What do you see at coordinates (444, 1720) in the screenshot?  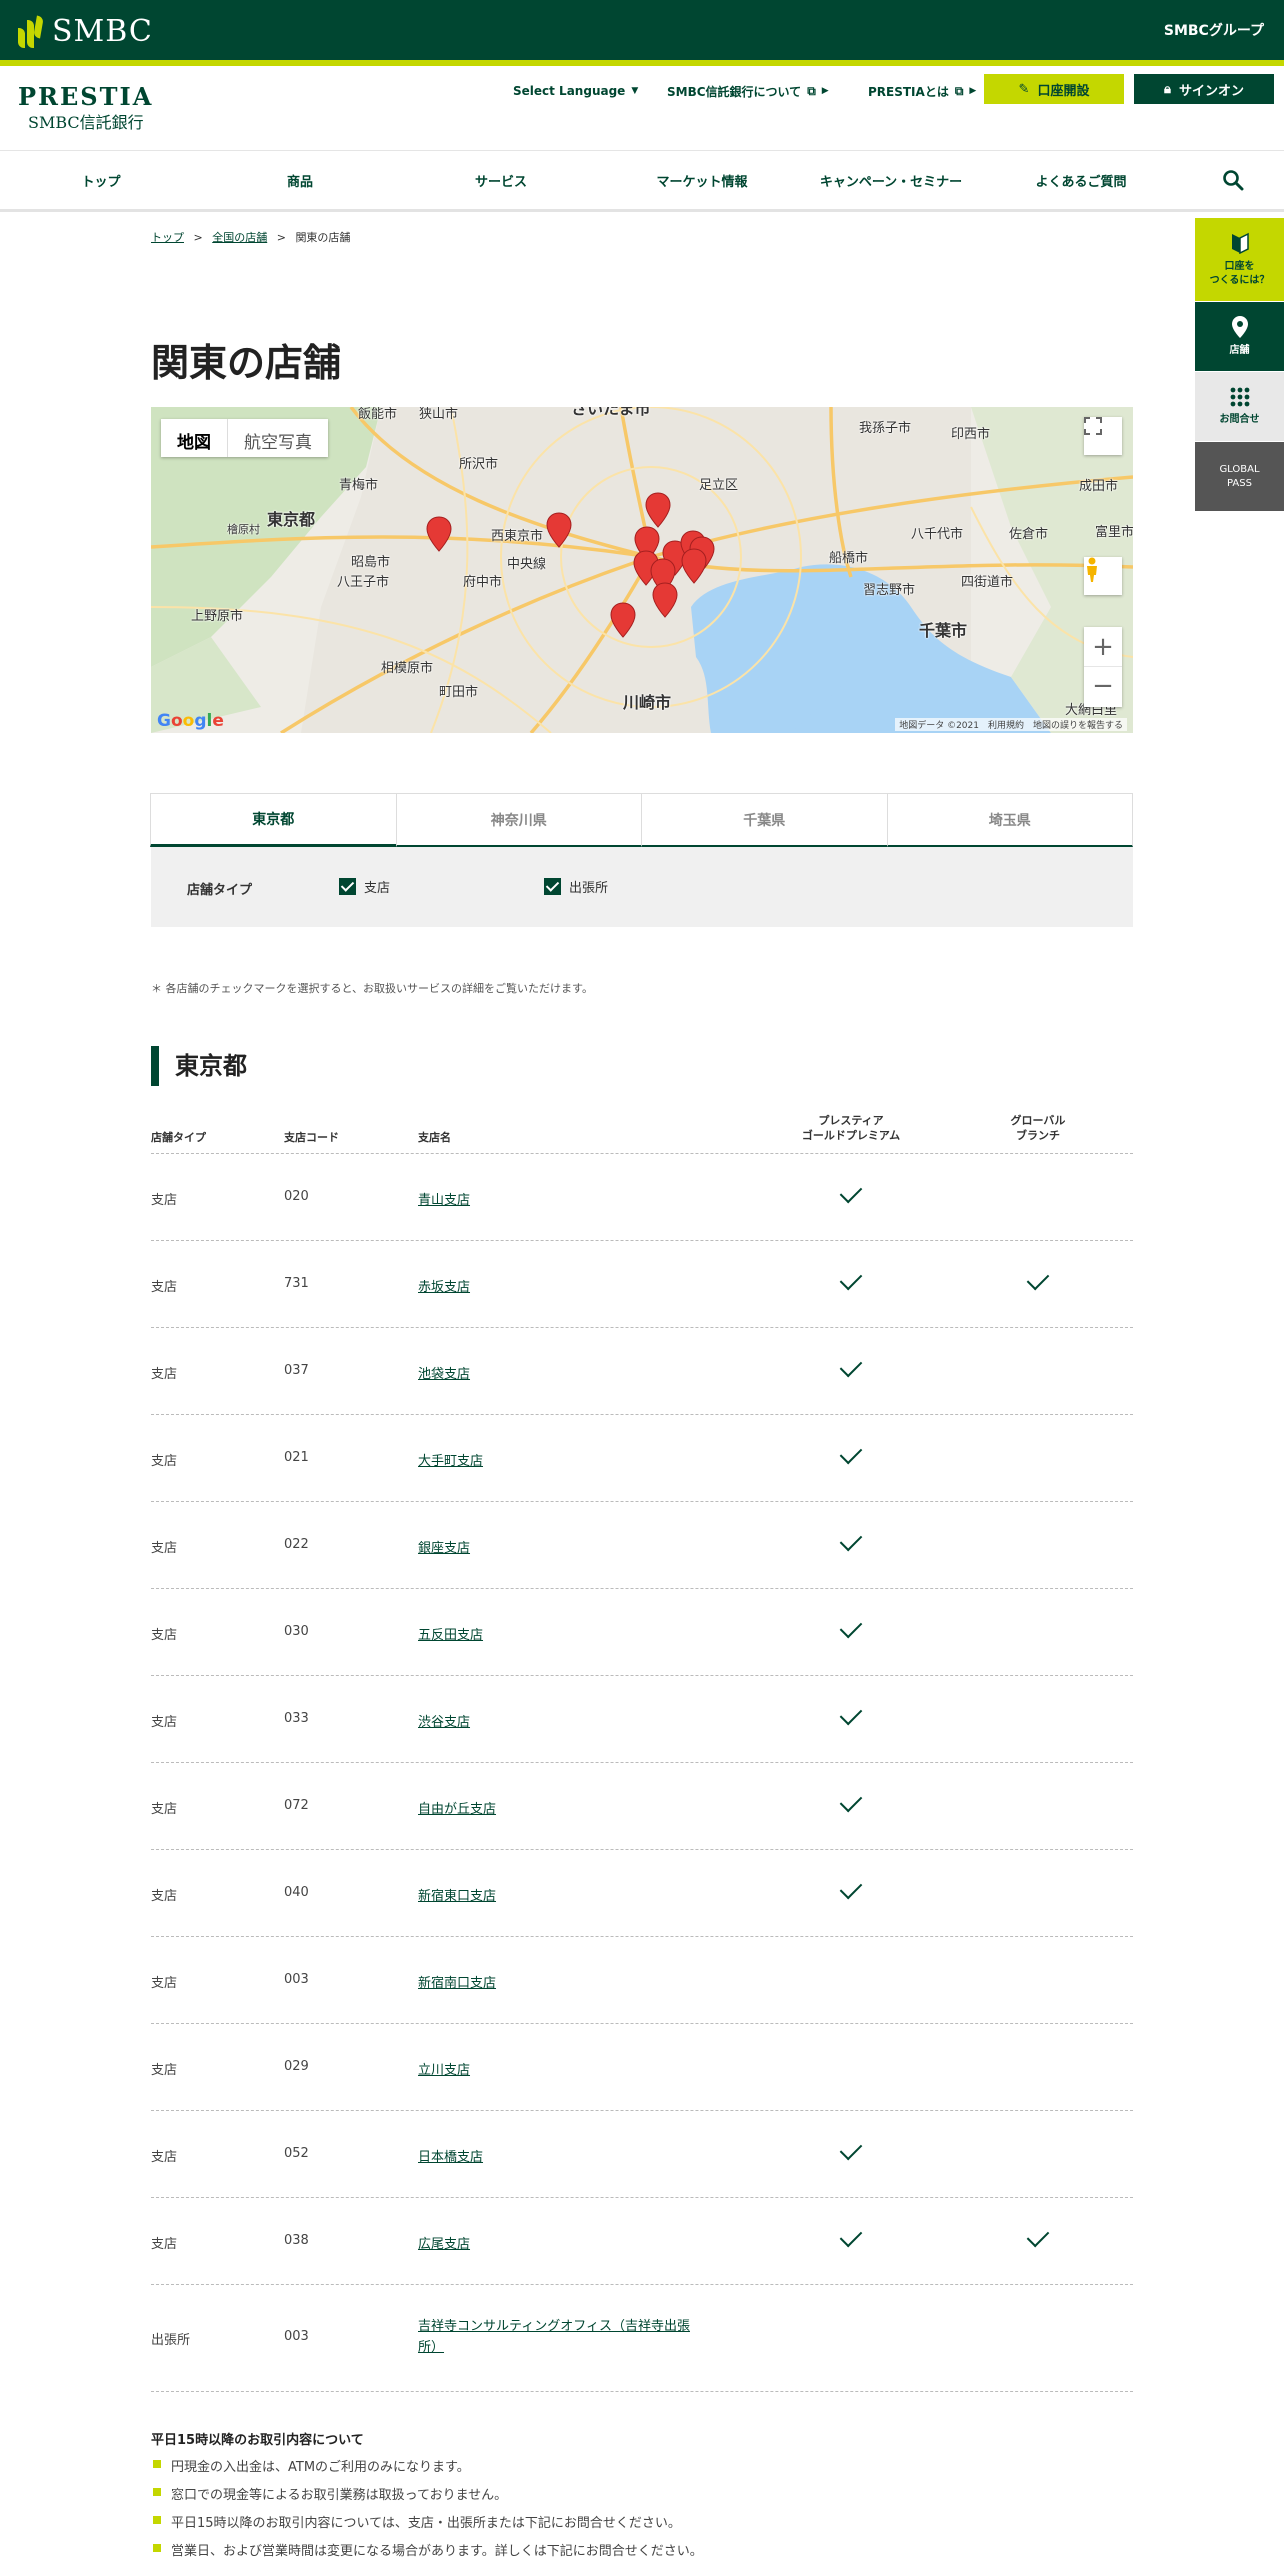 I see `branch-name-link: 渋谷支店` at bounding box center [444, 1720].